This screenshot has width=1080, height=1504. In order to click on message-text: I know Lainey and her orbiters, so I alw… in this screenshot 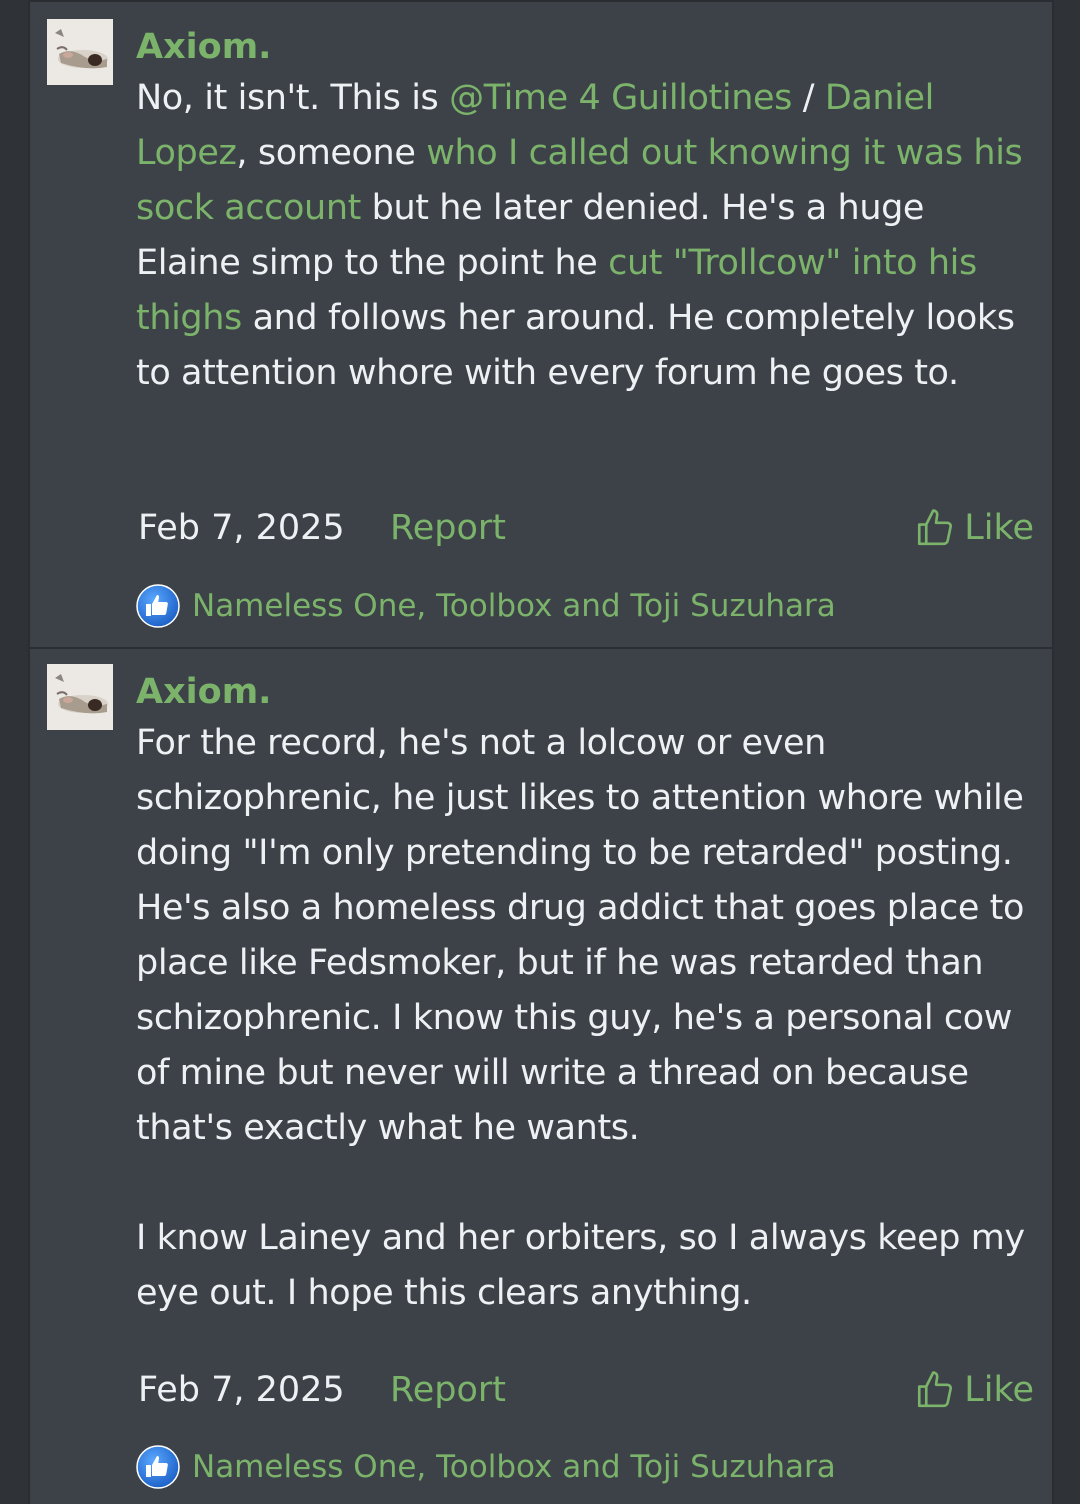, I will do `click(580, 1265)`.